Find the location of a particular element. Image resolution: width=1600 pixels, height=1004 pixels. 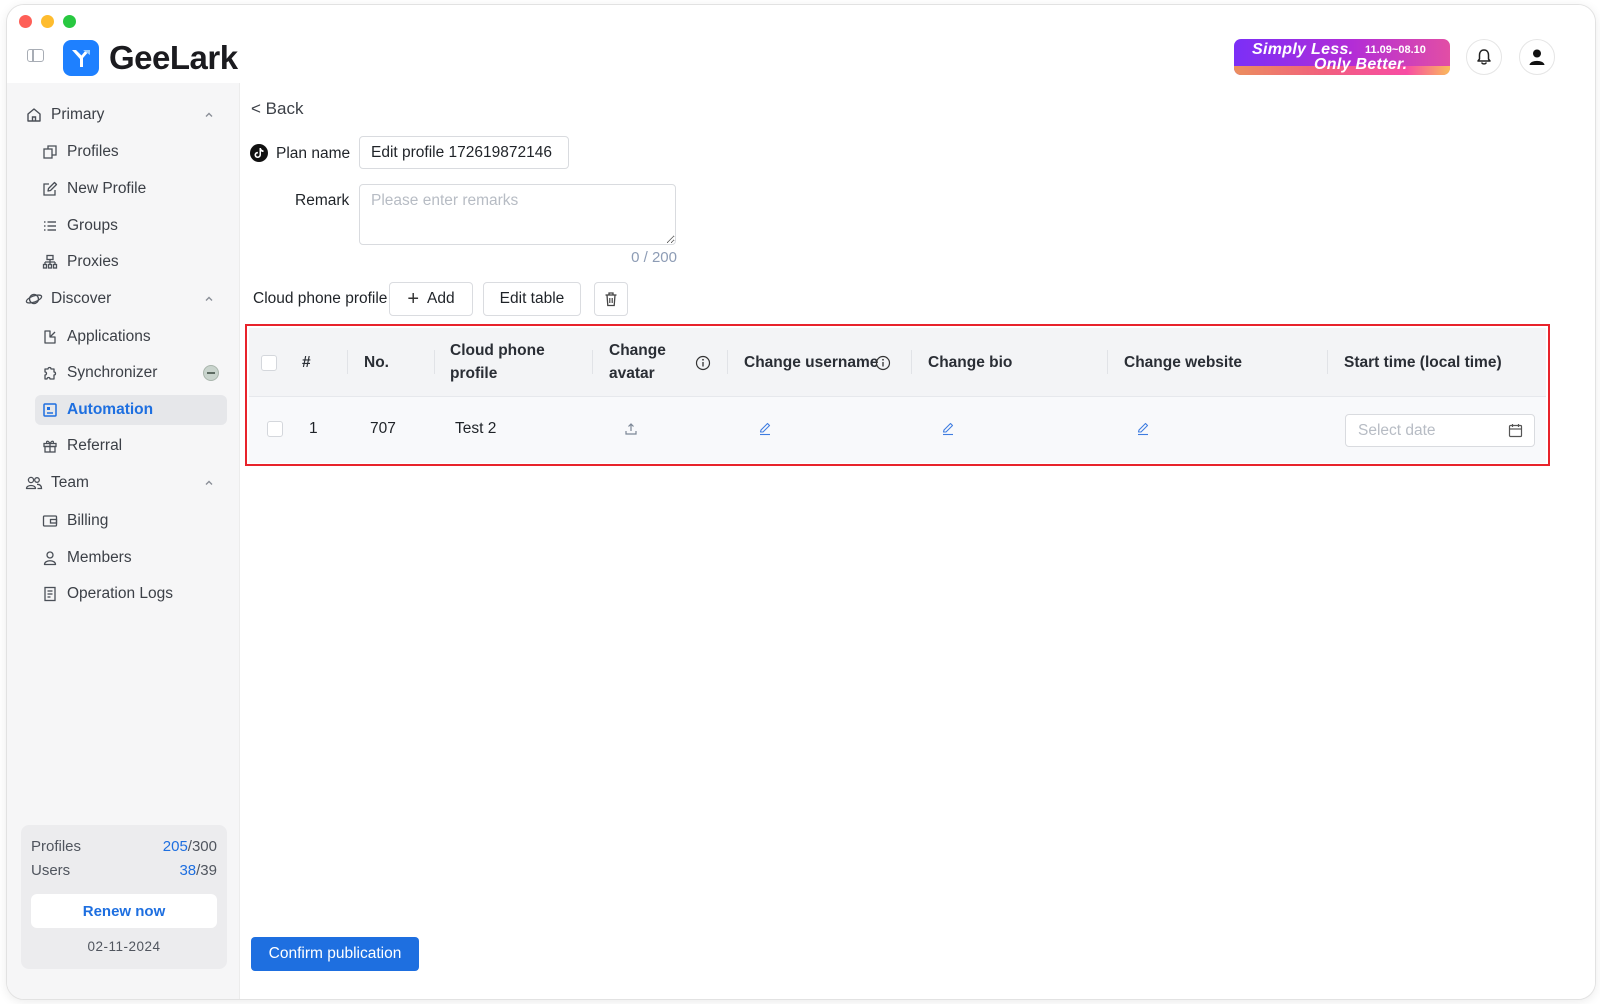

profiles-total: /300 is located at coordinates (202, 846).